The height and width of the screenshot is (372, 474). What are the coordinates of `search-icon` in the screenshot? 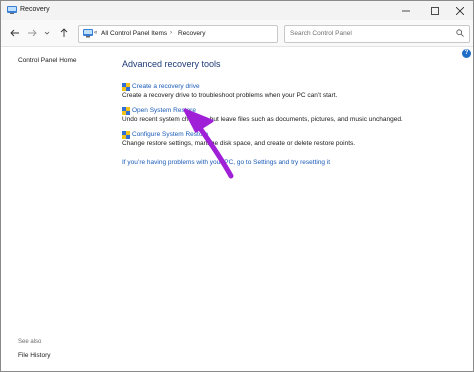 It's located at (460, 34).